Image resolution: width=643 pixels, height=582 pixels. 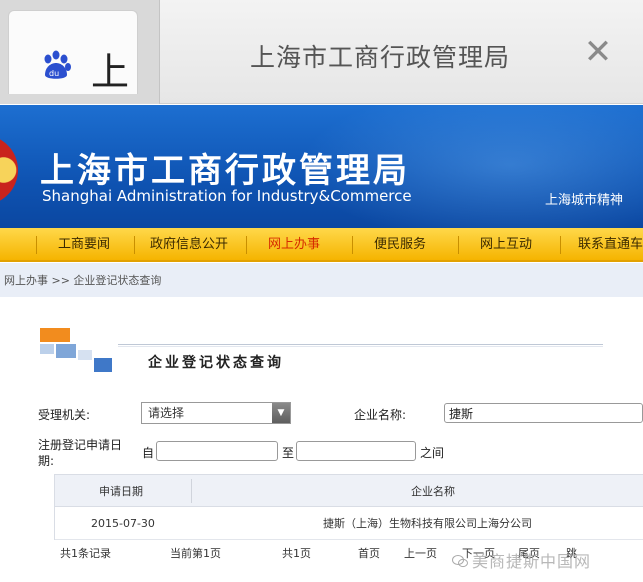 What do you see at coordinates (189, 245) in the screenshot?
I see `nav-item-gov-info: 政府信息公开` at bounding box center [189, 245].